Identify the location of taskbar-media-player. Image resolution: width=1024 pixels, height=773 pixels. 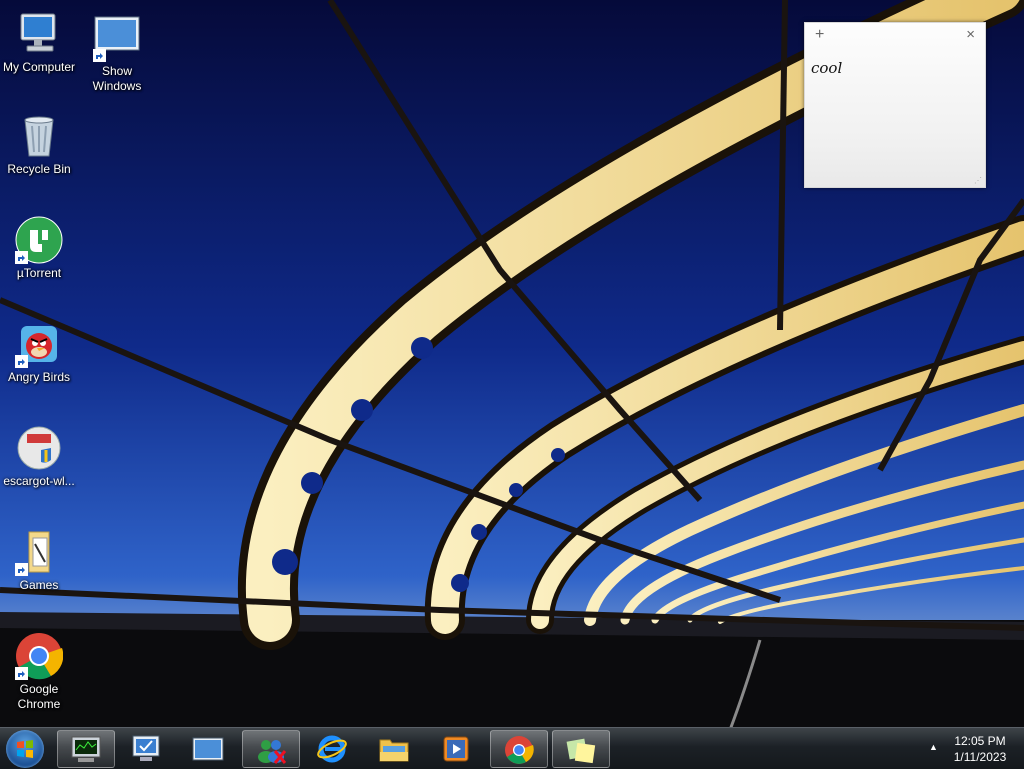
(456, 748).